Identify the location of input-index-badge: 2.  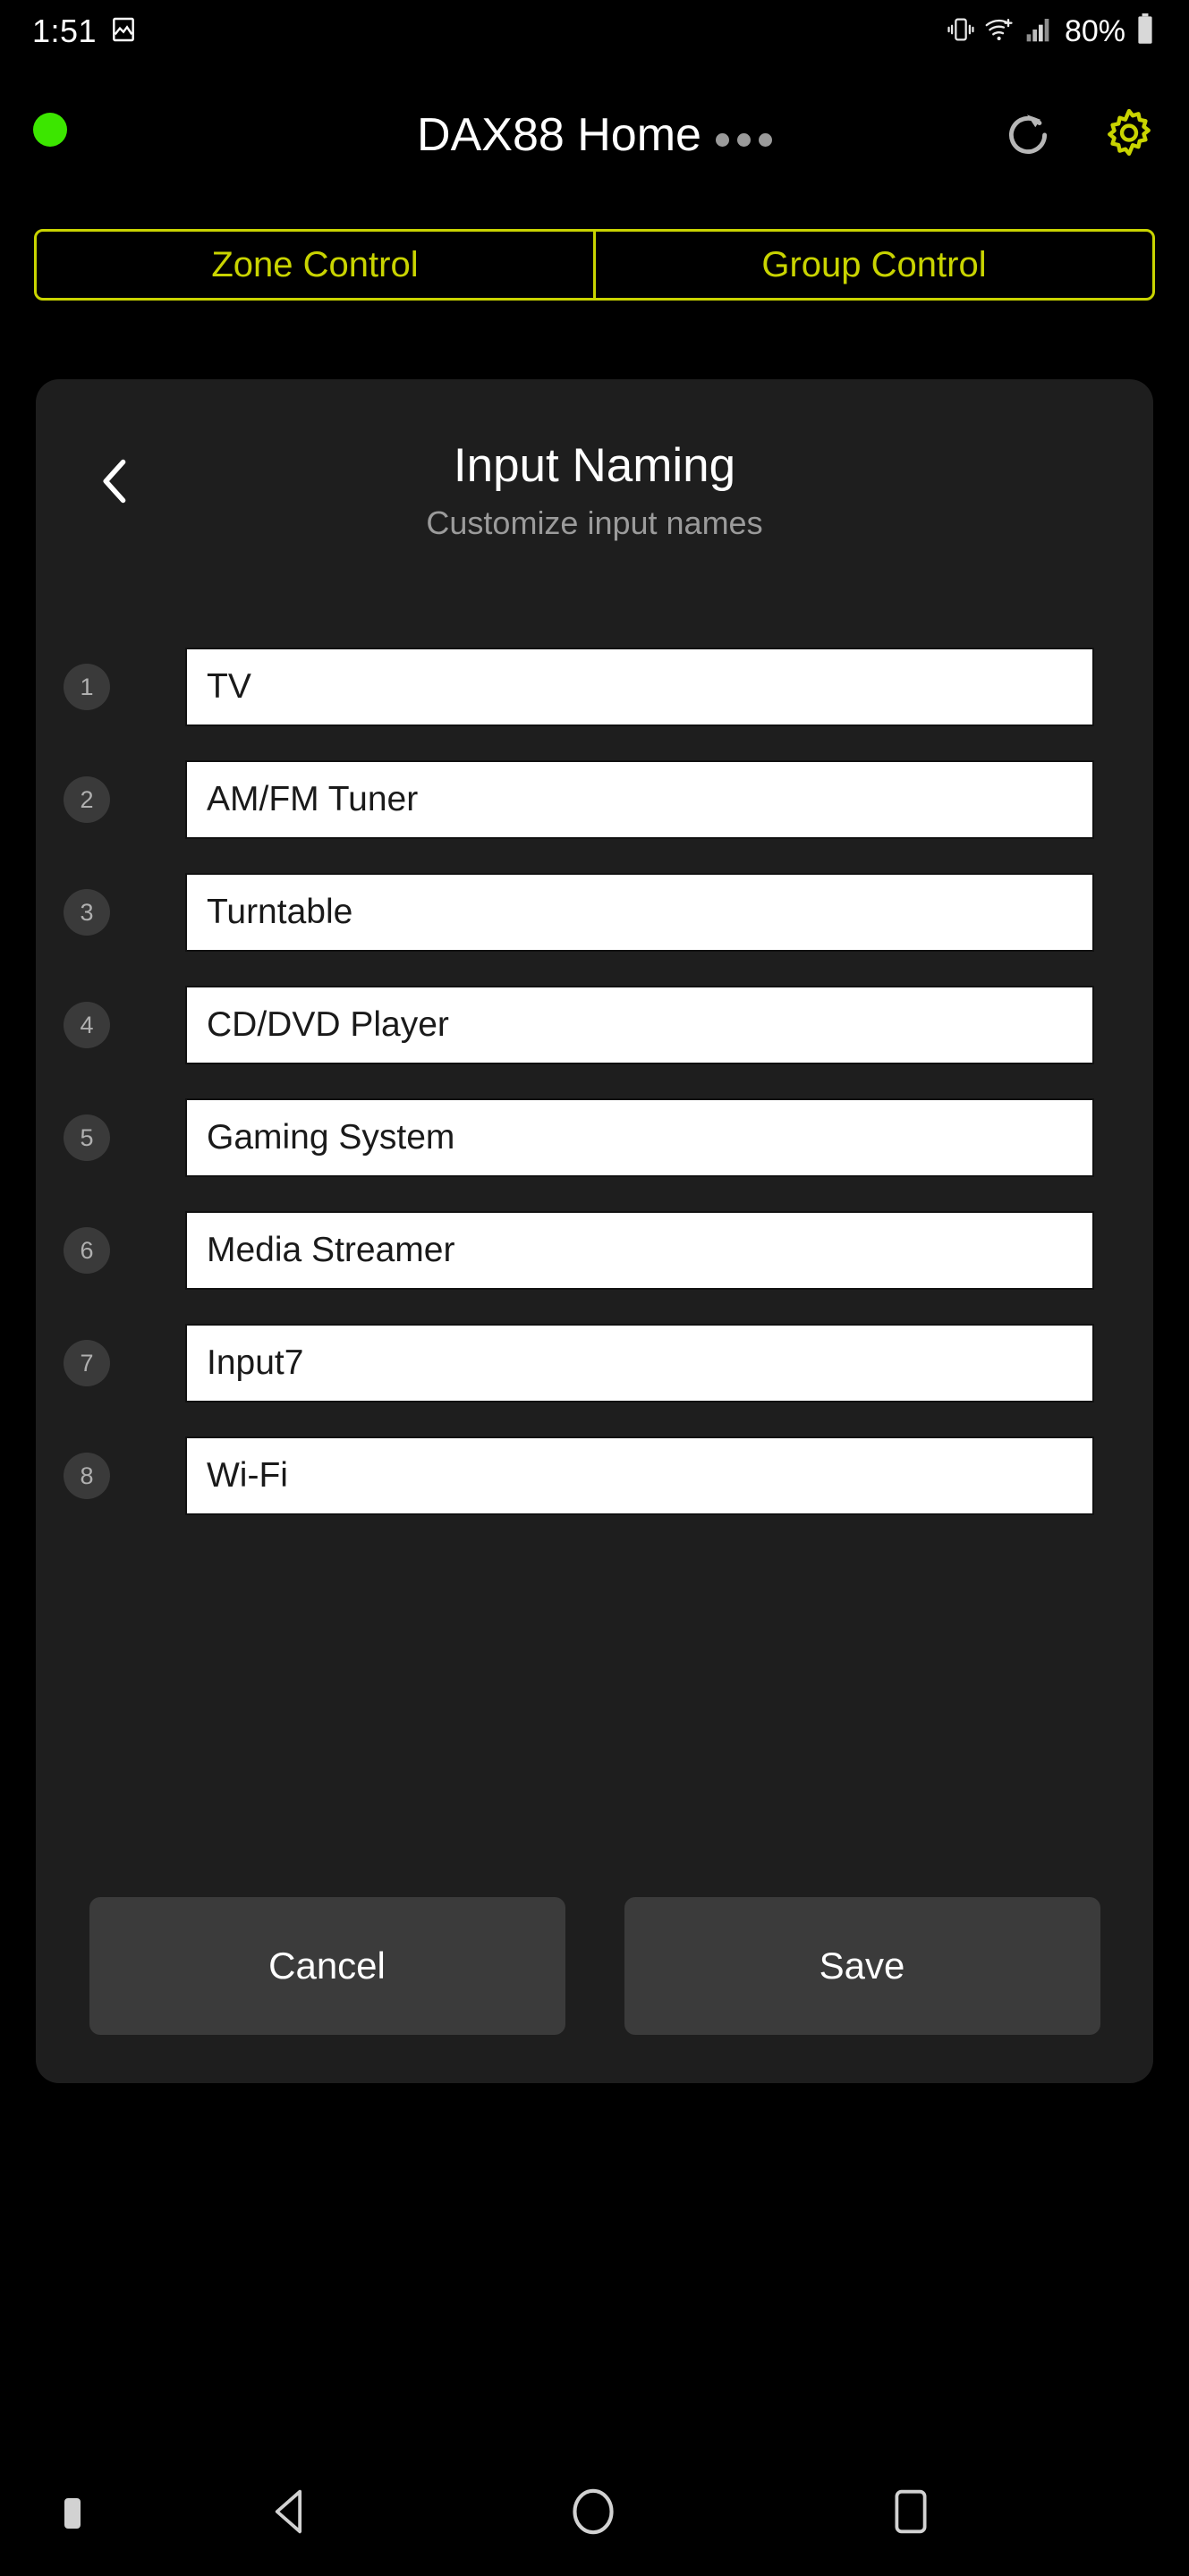
(87, 799).